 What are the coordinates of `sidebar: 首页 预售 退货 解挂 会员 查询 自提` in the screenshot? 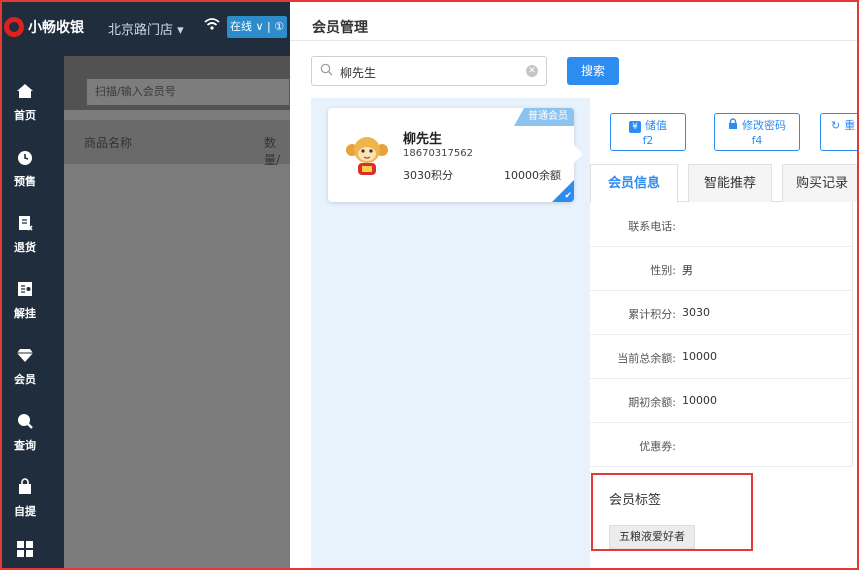 It's located at (32, 313).